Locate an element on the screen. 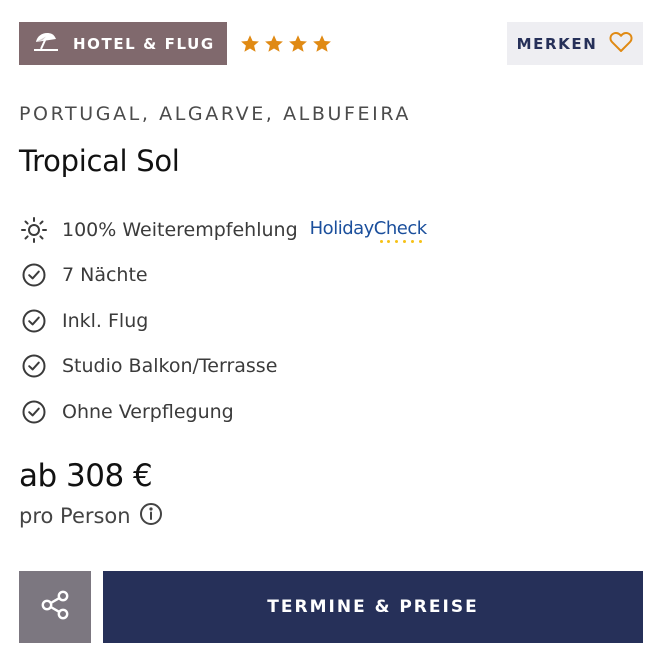 The height and width of the screenshot is (648, 661). feature-nights: 7 Nächte is located at coordinates (300, 276).